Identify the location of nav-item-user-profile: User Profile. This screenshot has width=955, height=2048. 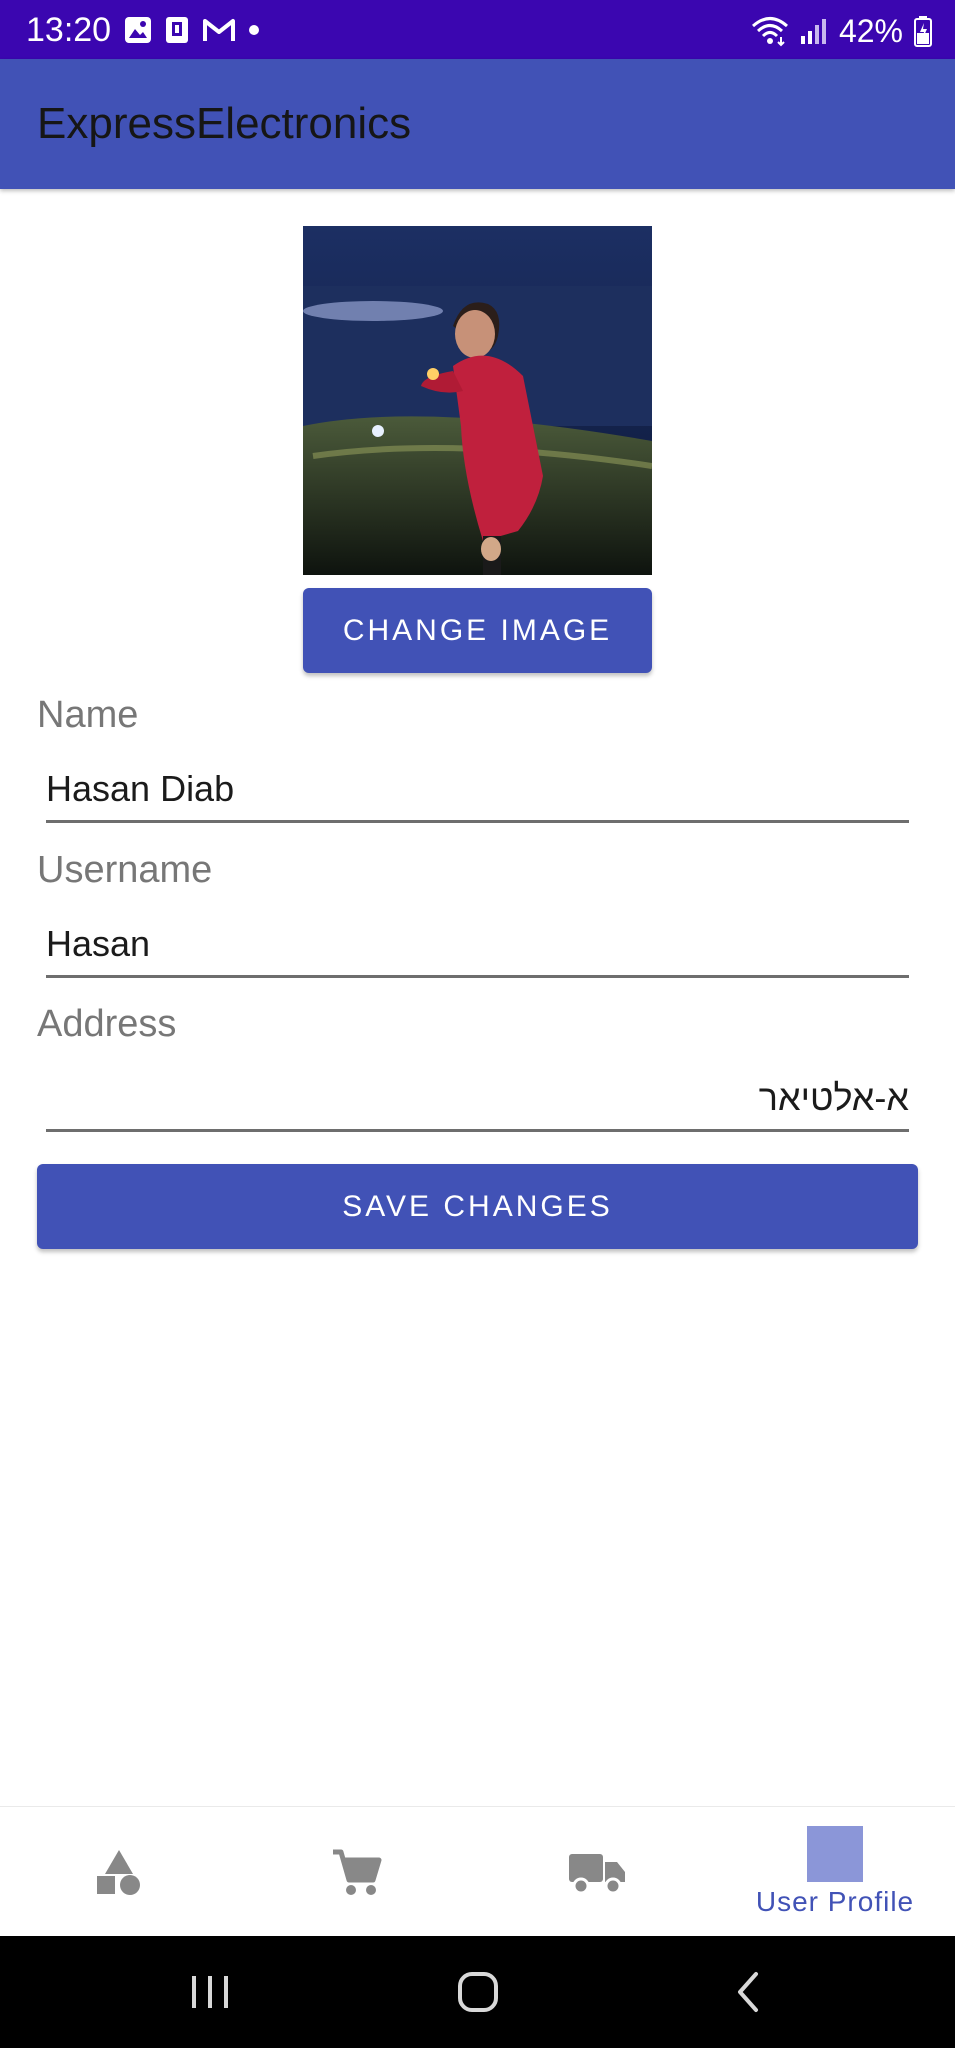
(835, 1872).